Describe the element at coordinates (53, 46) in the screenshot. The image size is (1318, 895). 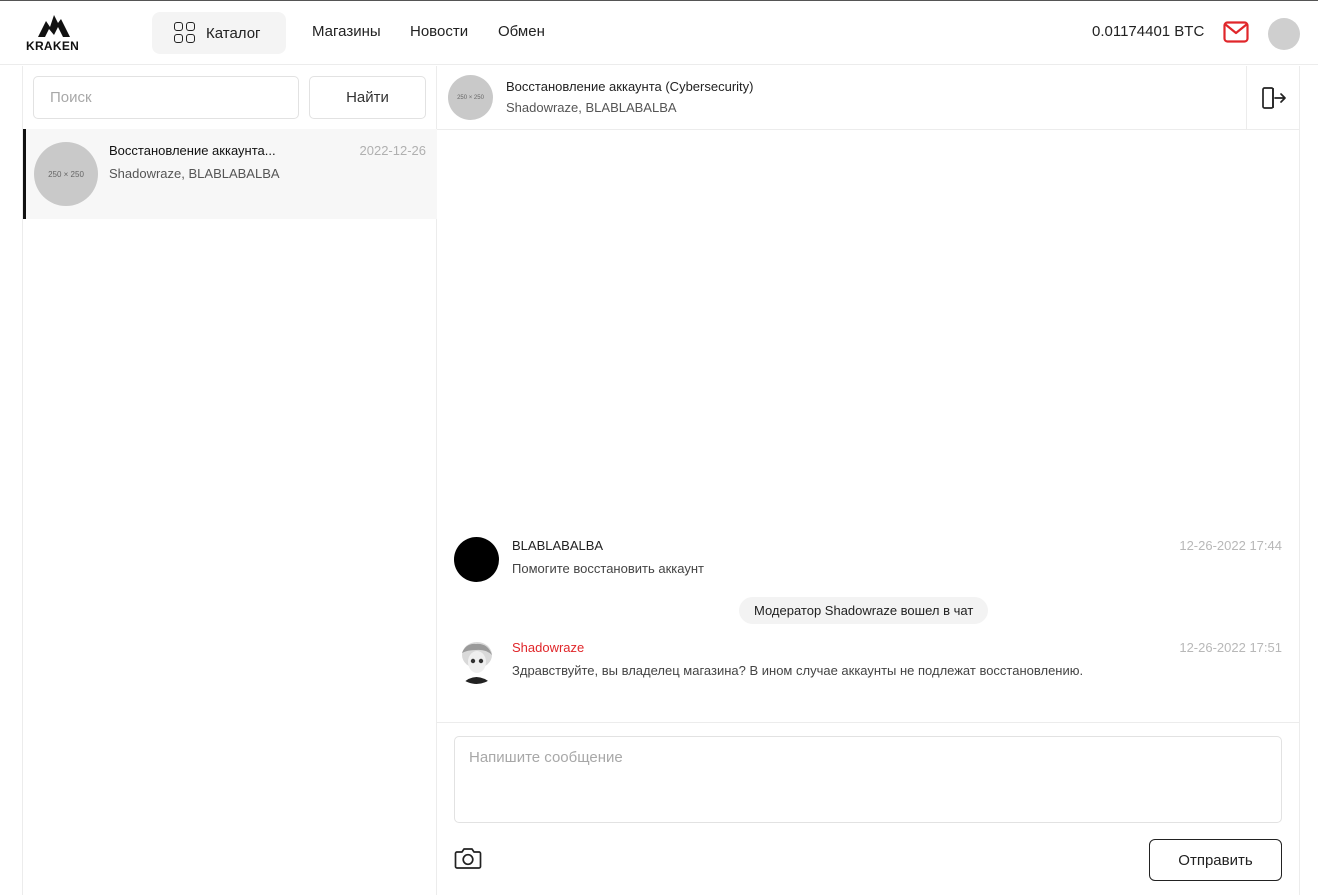
I see `logo-text: KRAKEN` at that location.